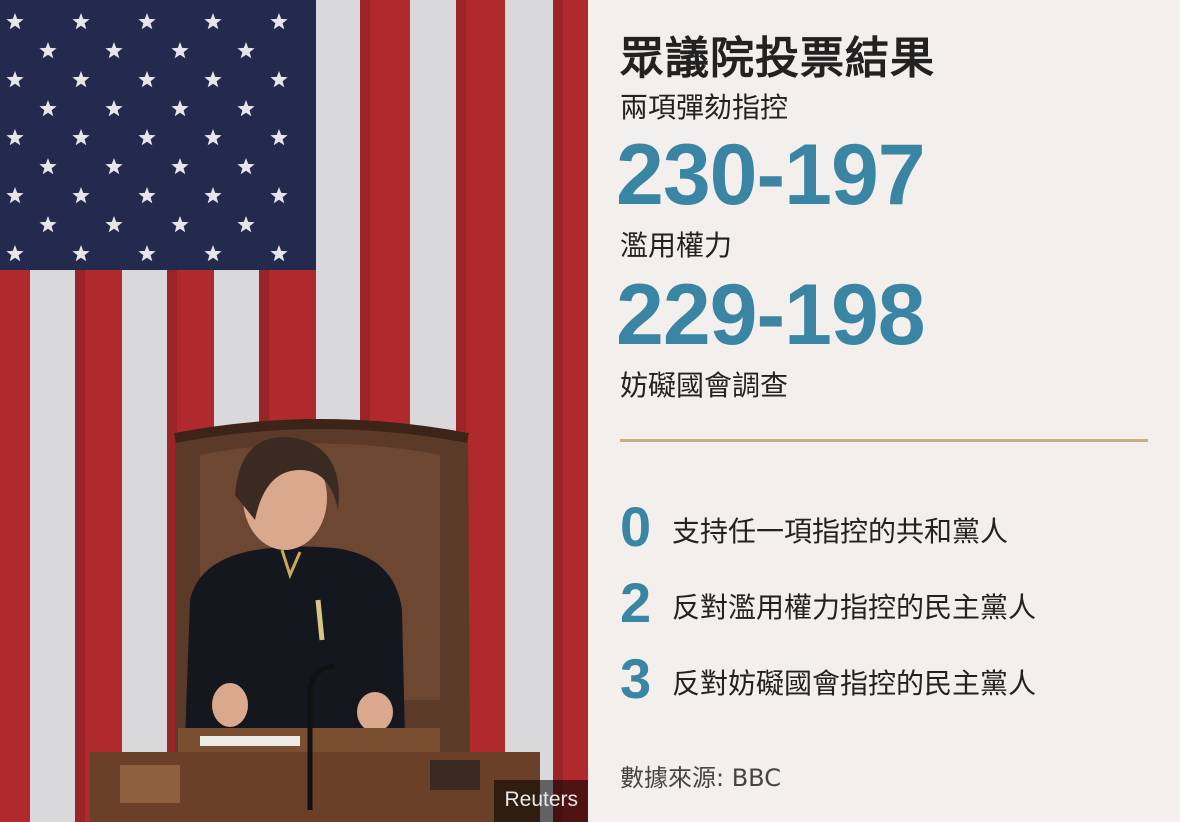 The image size is (1180, 822). I want to click on subtitle: 兩項彈劾指控, so click(704, 107).